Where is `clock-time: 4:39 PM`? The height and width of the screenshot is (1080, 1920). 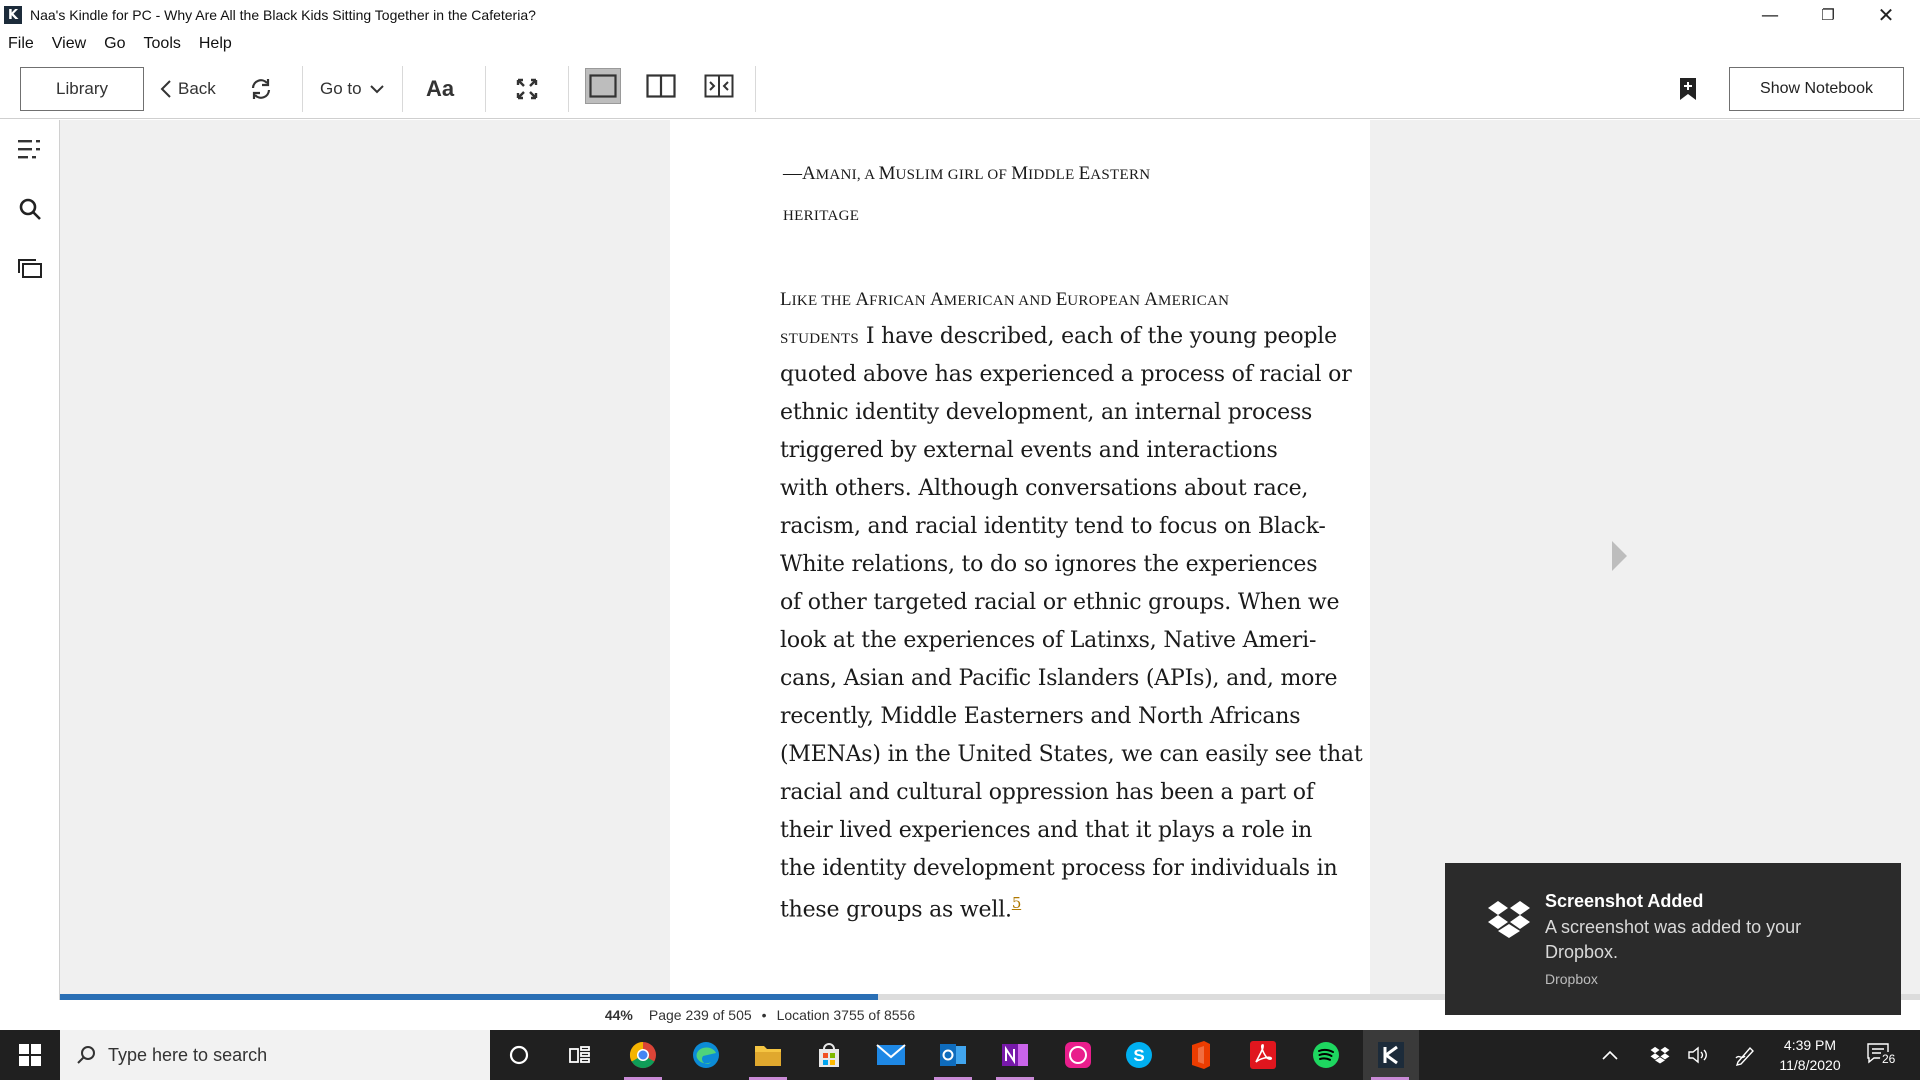
clock-time: 4:39 PM is located at coordinates (1810, 1045).